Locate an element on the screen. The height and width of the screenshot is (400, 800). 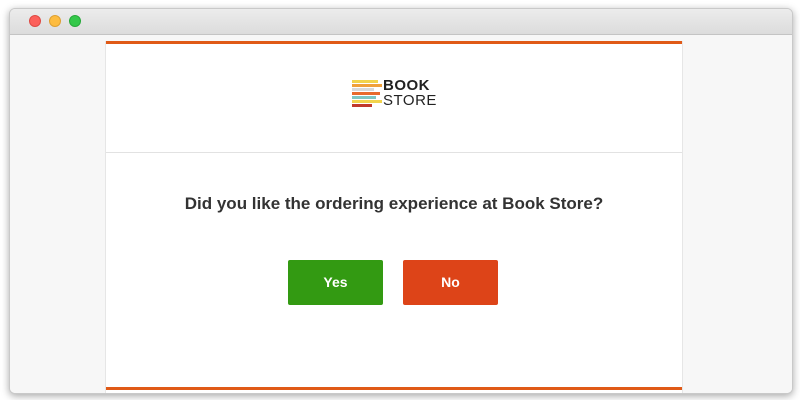
logo-line2: STORE is located at coordinates (410, 100).